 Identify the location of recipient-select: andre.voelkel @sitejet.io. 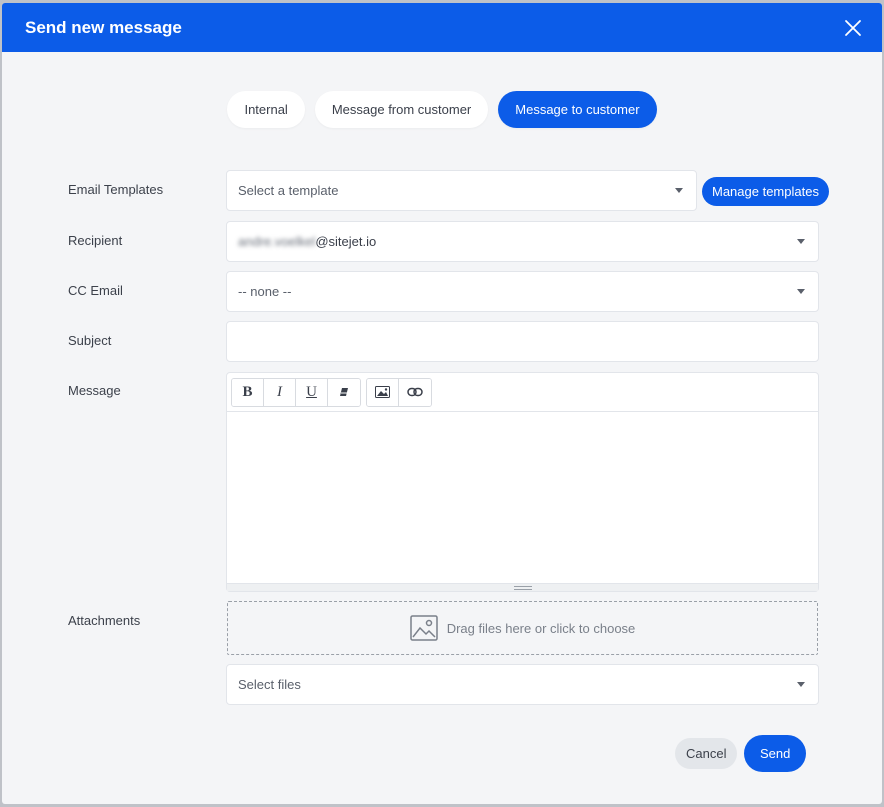
(522, 241).